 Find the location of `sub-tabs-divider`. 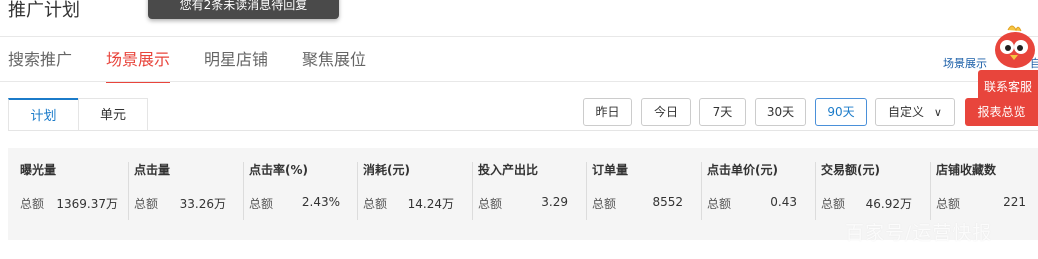

sub-tabs-divider is located at coordinates (523, 130).